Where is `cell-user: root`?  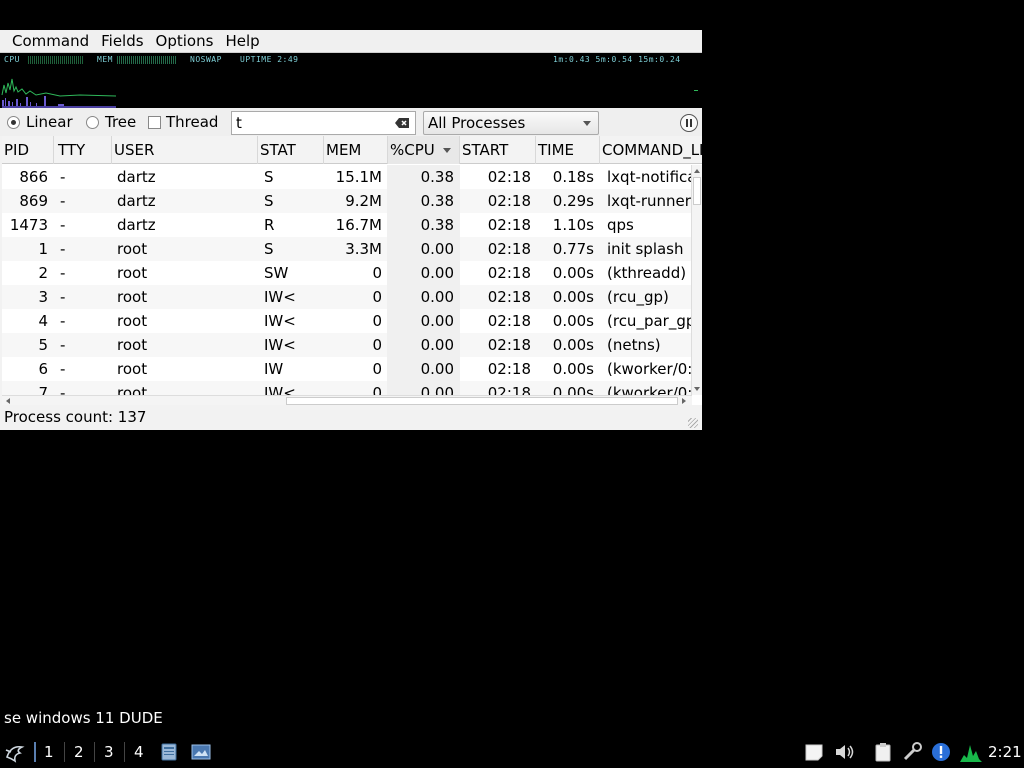
cell-user: root is located at coordinates (132, 273).